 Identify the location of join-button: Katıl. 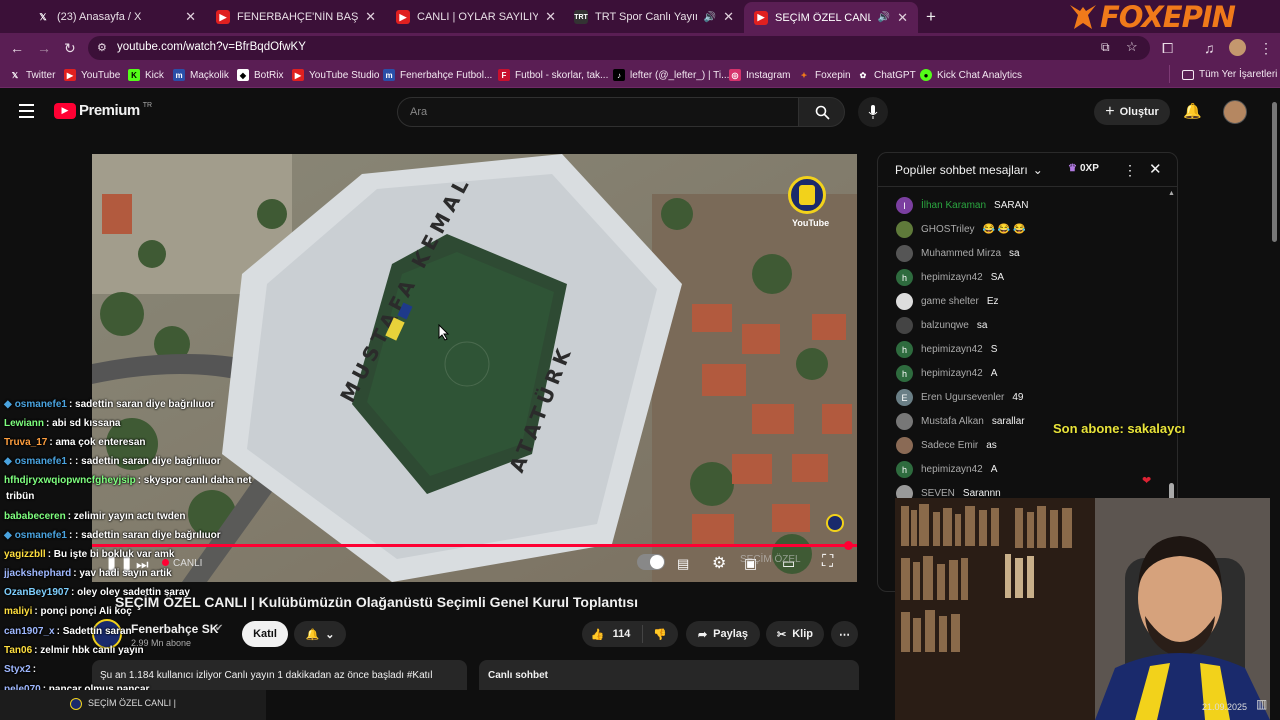
(265, 634).